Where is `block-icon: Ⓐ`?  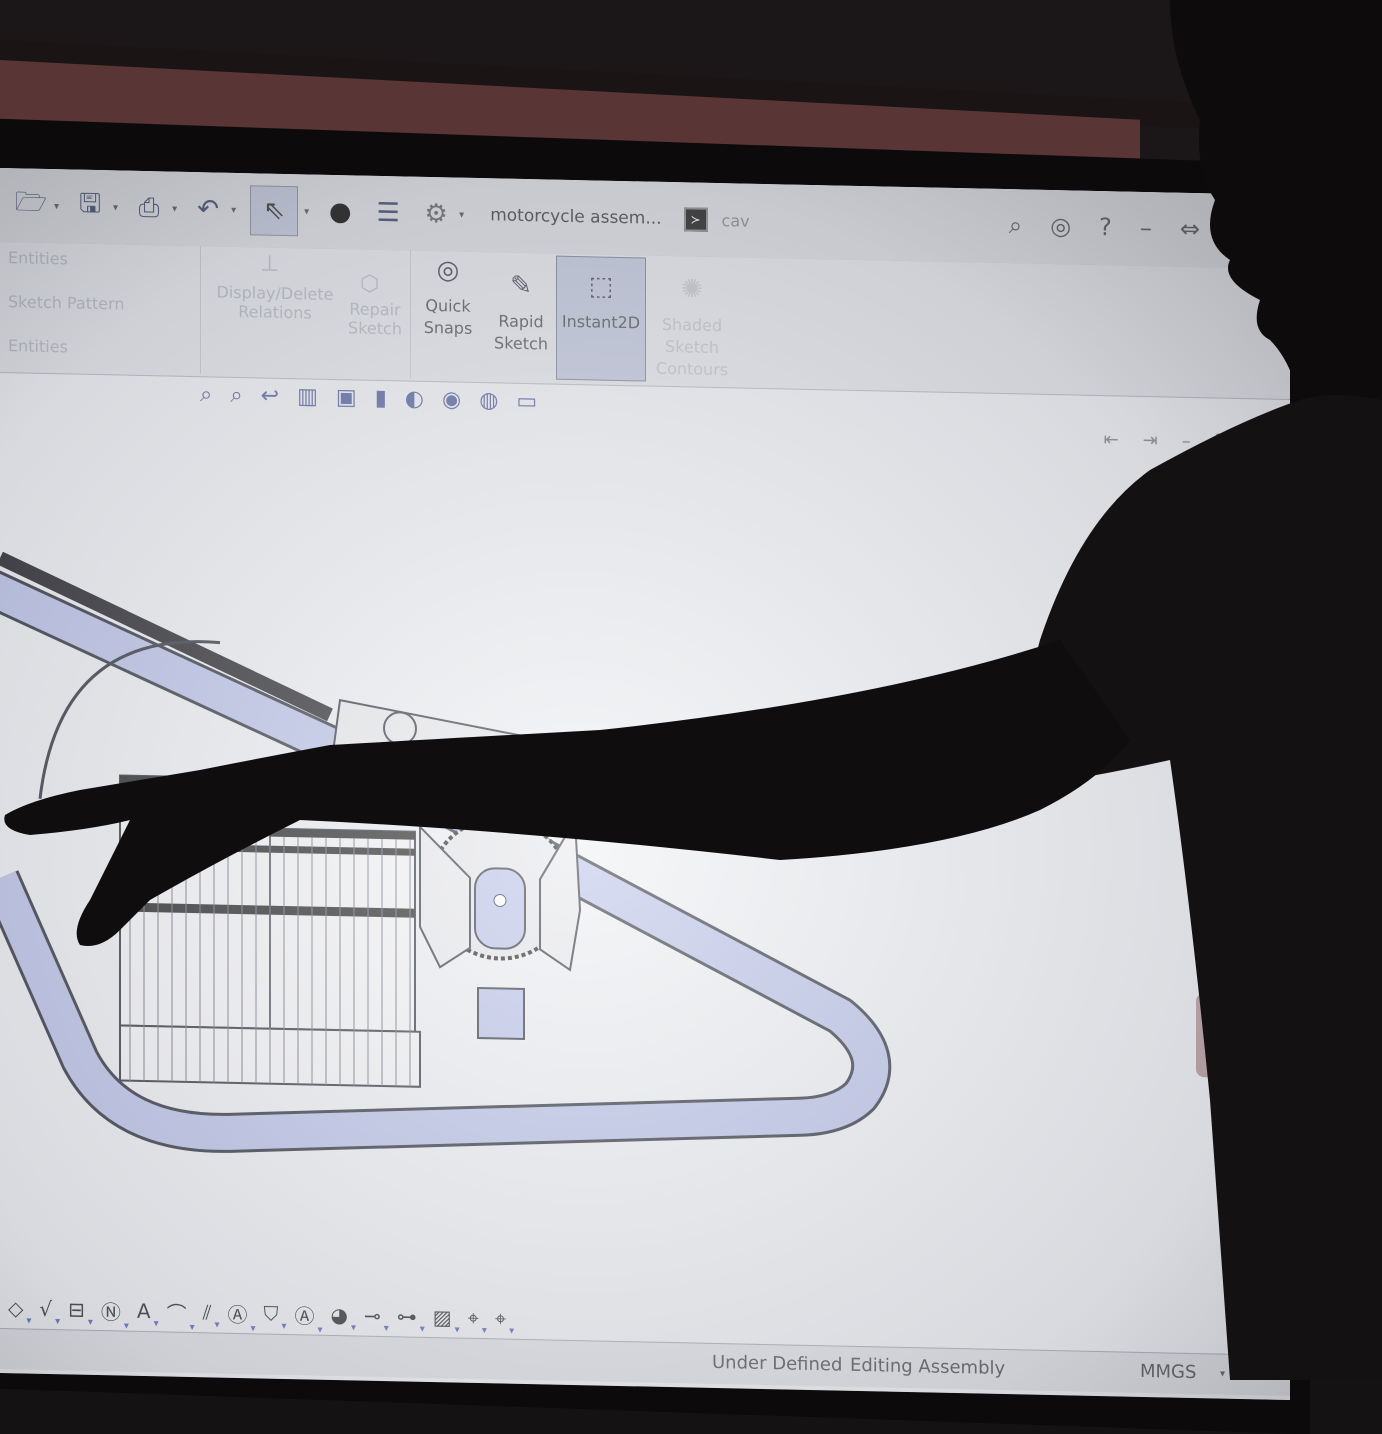
block-icon: Ⓐ is located at coordinates (305, 1314).